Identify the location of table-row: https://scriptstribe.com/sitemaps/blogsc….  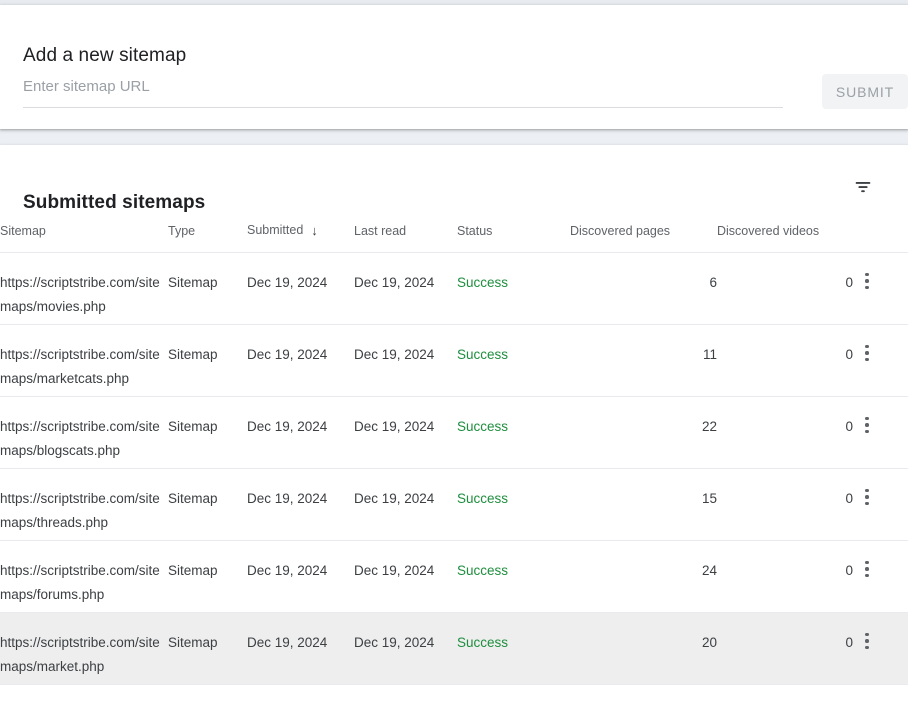
(454, 432).